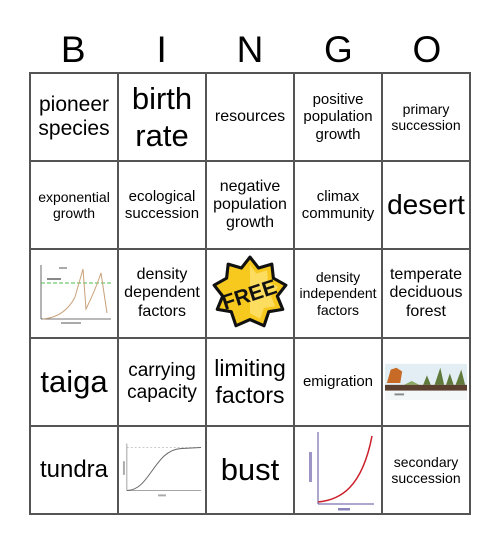  I want to click on cell-text: taiga, so click(74, 382).